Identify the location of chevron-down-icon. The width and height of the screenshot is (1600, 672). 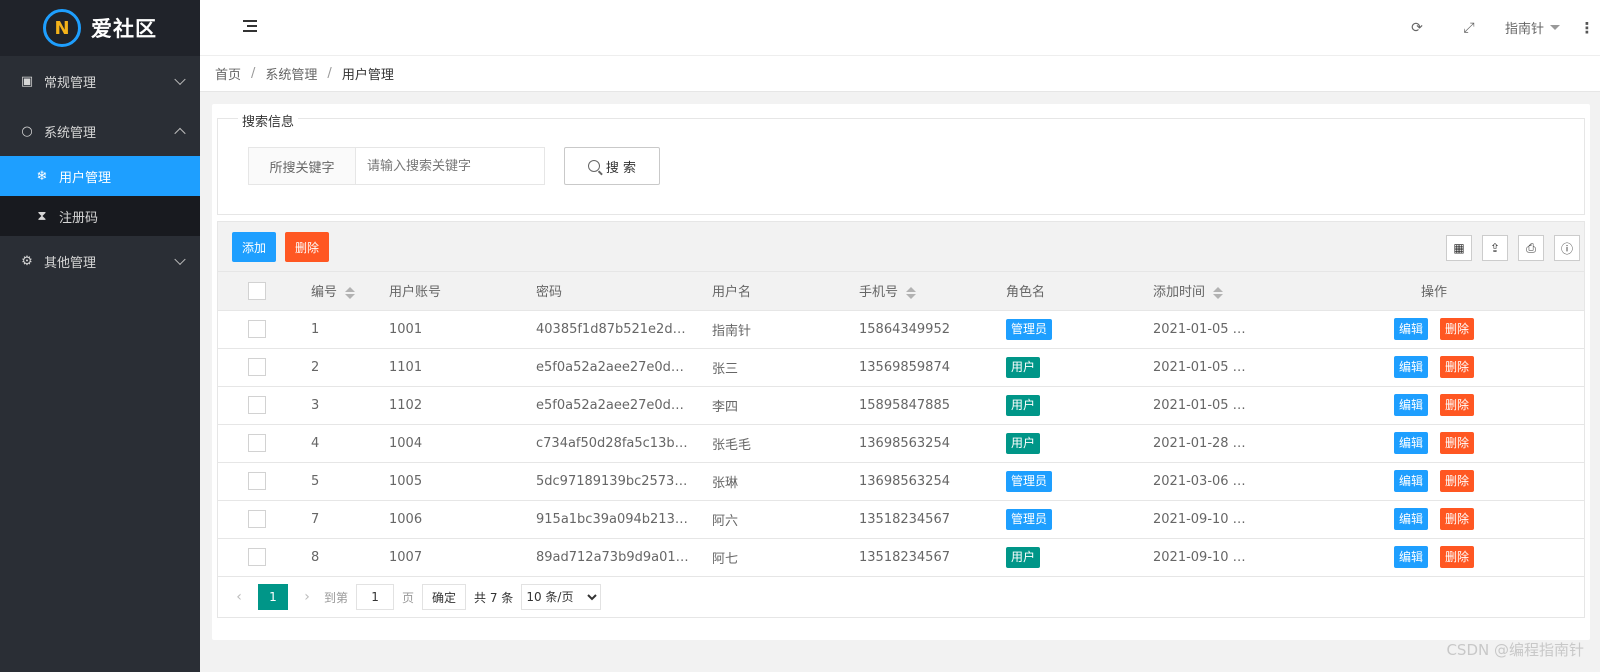
(180, 79).